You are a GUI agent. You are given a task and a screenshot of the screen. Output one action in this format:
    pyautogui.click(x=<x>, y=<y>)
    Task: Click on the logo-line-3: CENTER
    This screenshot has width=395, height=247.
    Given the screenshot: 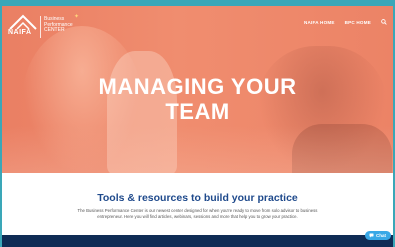 What is the action you would take?
    pyautogui.click(x=54, y=30)
    